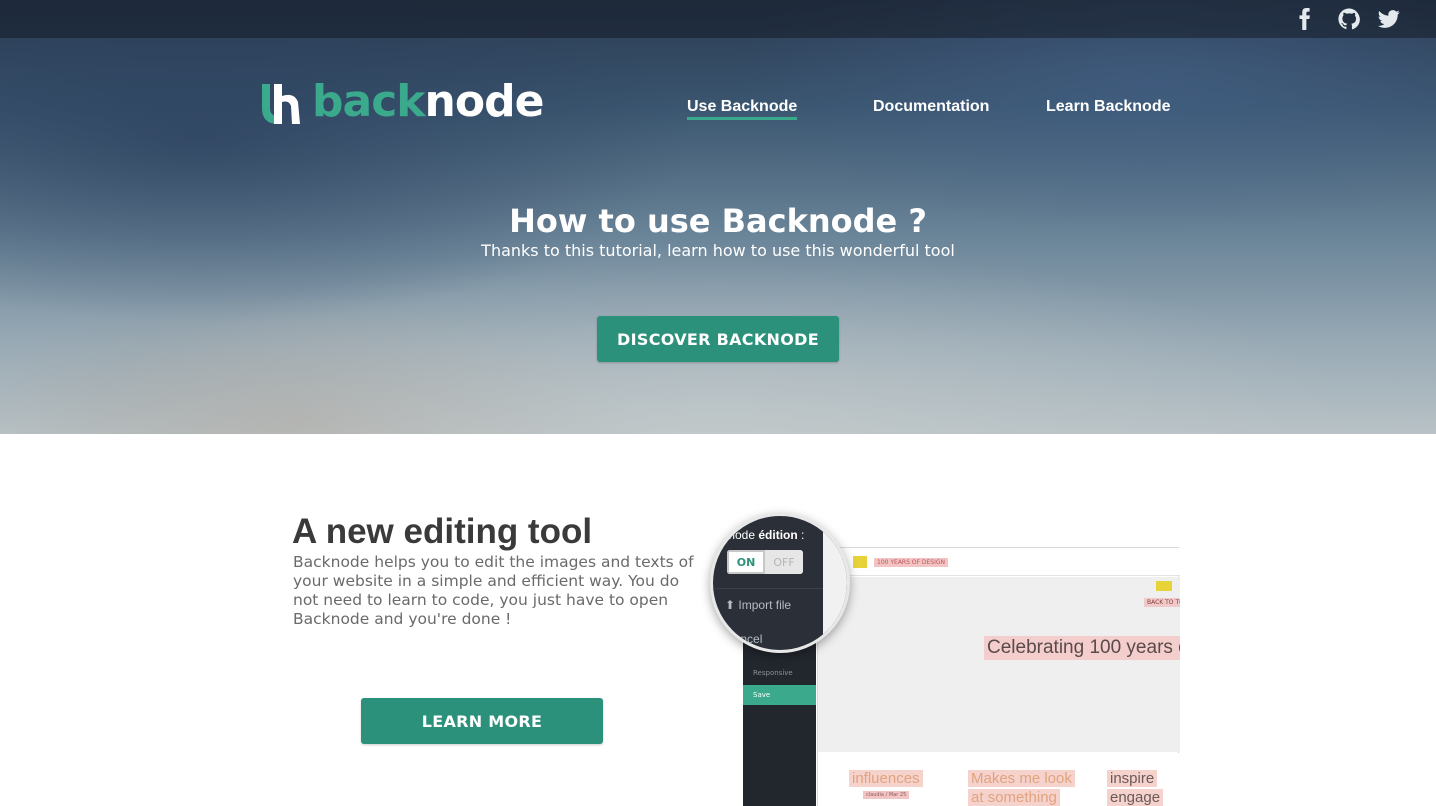  What do you see at coordinates (742, 109) in the screenshot?
I see `nav-use-backnode: Use Backnode` at bounding box center [742, 109].